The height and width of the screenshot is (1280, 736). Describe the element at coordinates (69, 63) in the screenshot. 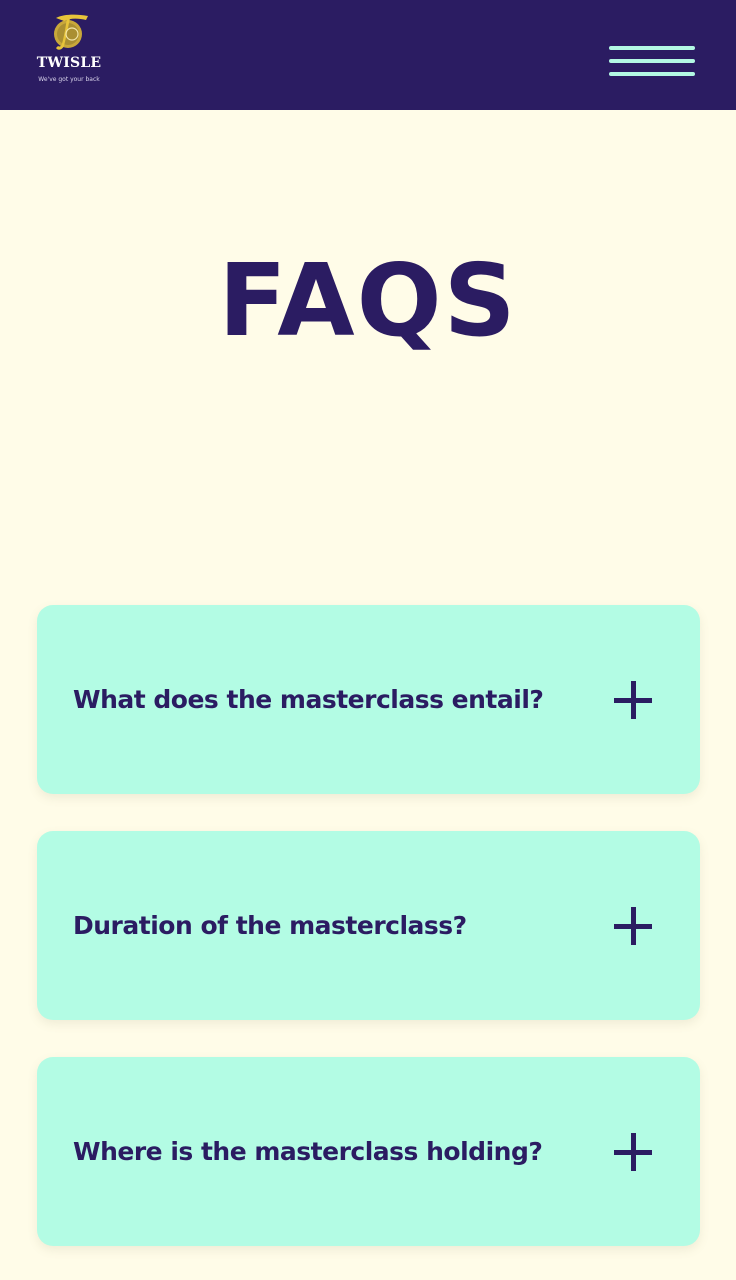

I see `logo-name: TWISLE` at that location.